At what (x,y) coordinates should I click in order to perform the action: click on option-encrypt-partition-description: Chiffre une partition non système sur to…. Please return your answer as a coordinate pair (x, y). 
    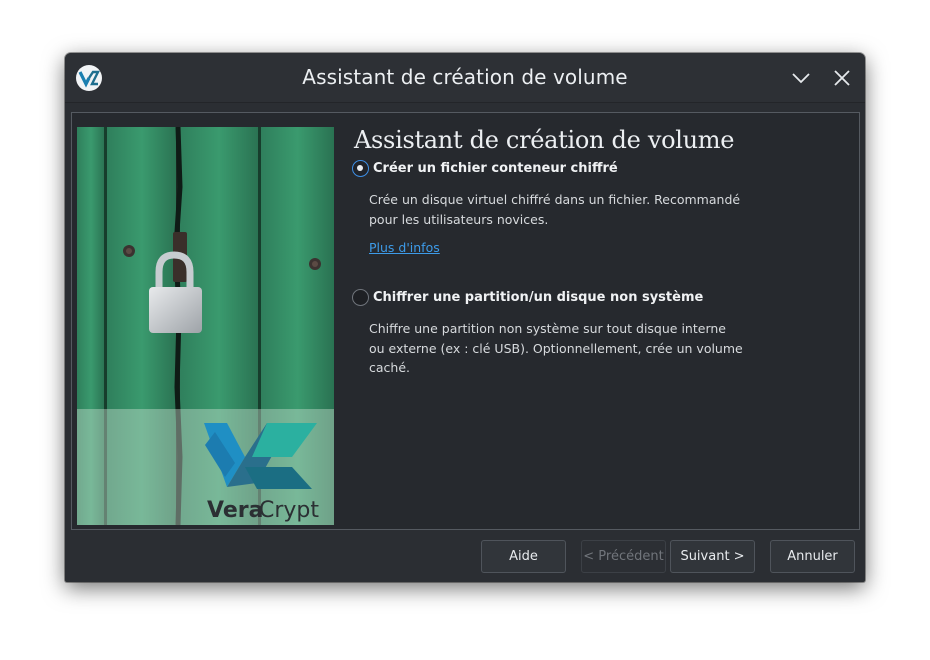
    Looking at the image, I should click on (559, 348).